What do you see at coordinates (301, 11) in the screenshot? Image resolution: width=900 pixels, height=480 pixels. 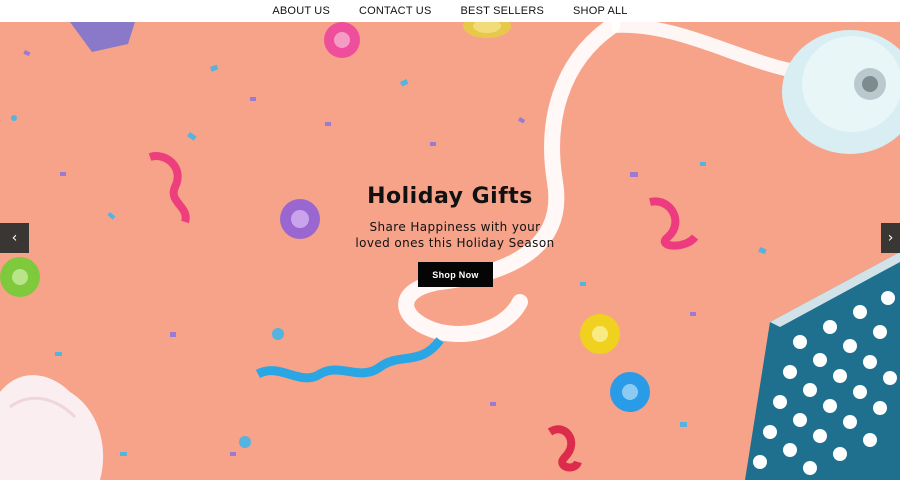 I see `nav-link-about-us: ABOUT US` at bounding box center [301, 11].